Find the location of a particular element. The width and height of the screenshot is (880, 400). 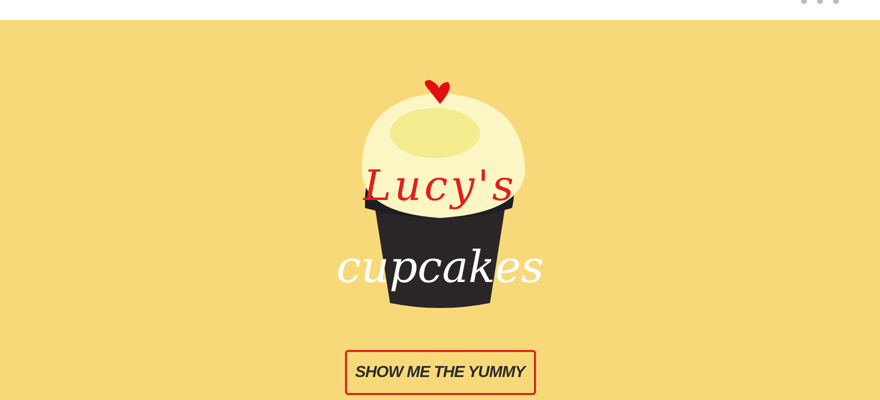

show-me-button: SHOW ME THE YUMMY is located at coordinates (440, 372).